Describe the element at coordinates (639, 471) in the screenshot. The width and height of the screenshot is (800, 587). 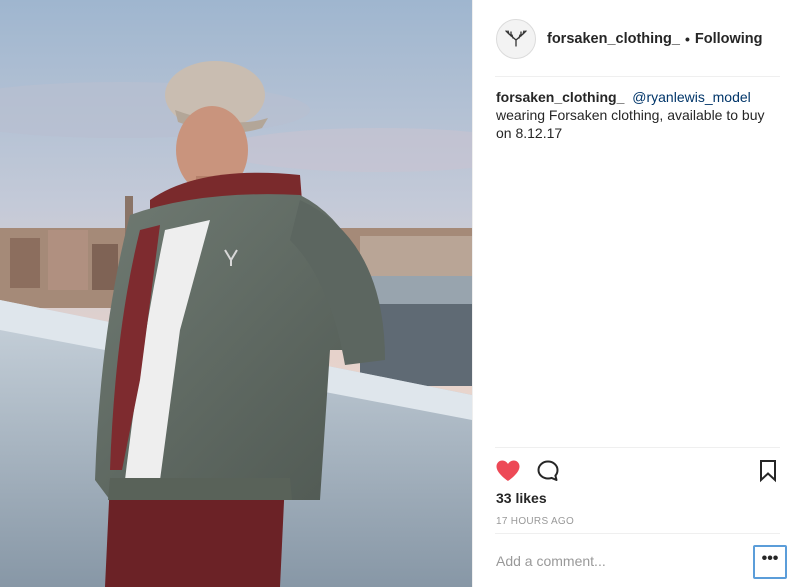
I see `post-actions` at that location.